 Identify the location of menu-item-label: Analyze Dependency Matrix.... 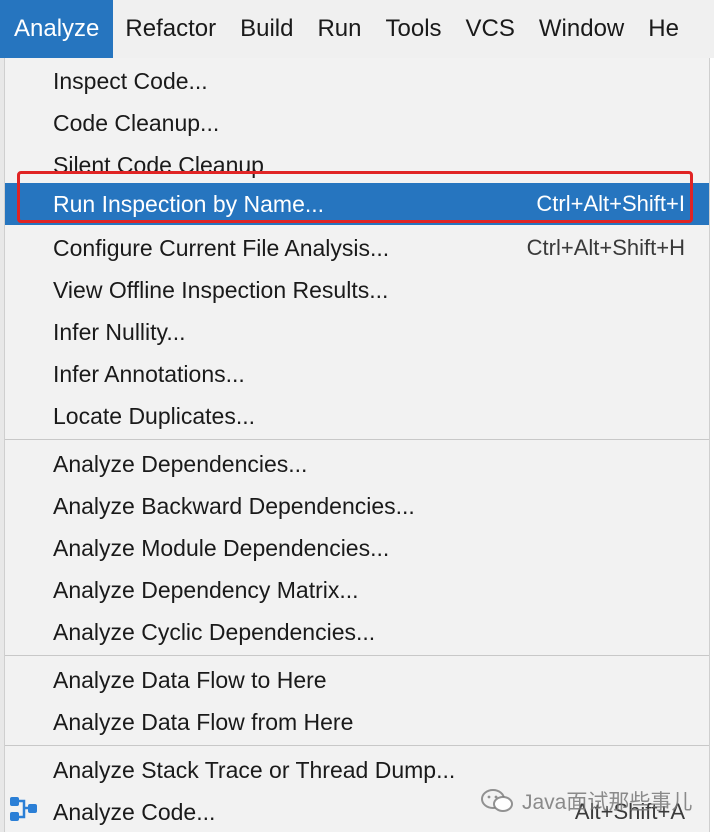
(206, 589).